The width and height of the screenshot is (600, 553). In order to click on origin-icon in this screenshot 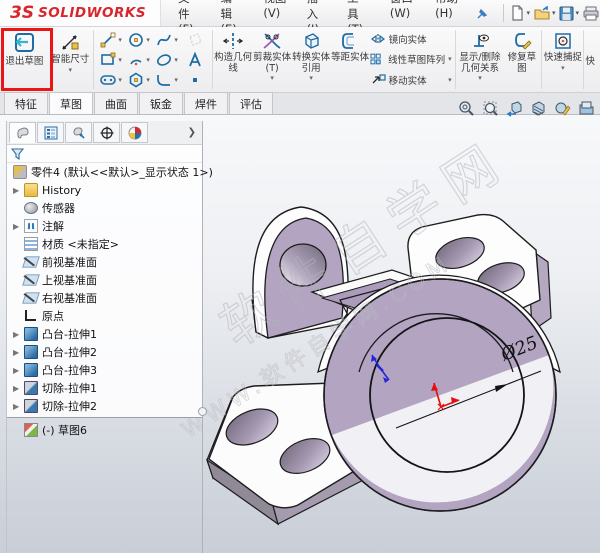, I will do `click(30, 315)`.